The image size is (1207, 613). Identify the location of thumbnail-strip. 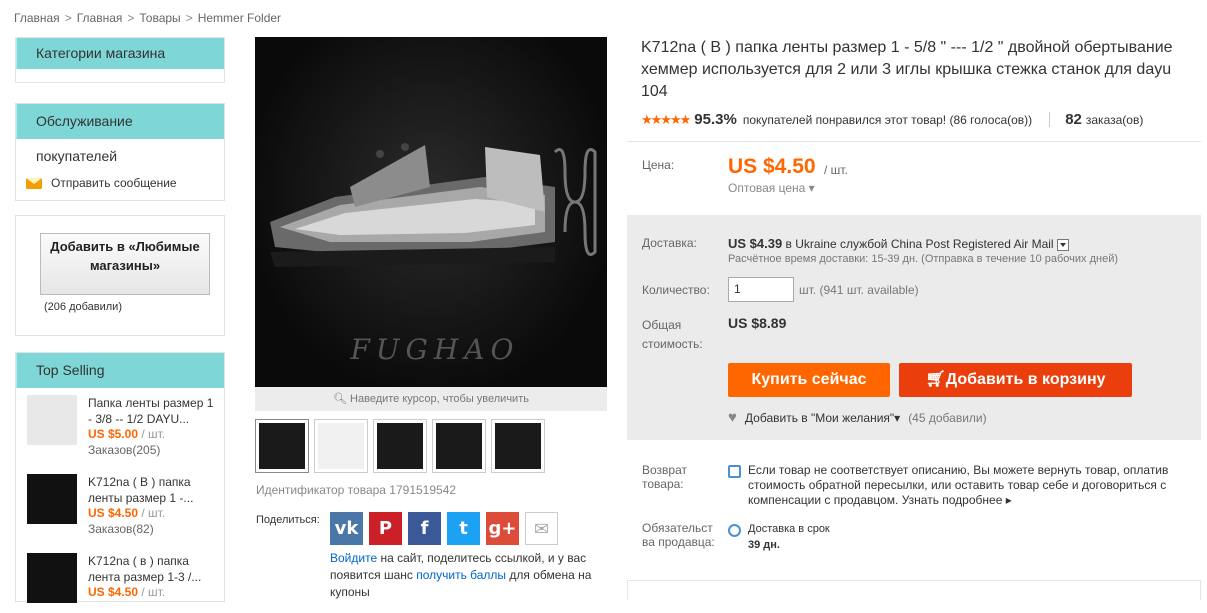
(400, 446).